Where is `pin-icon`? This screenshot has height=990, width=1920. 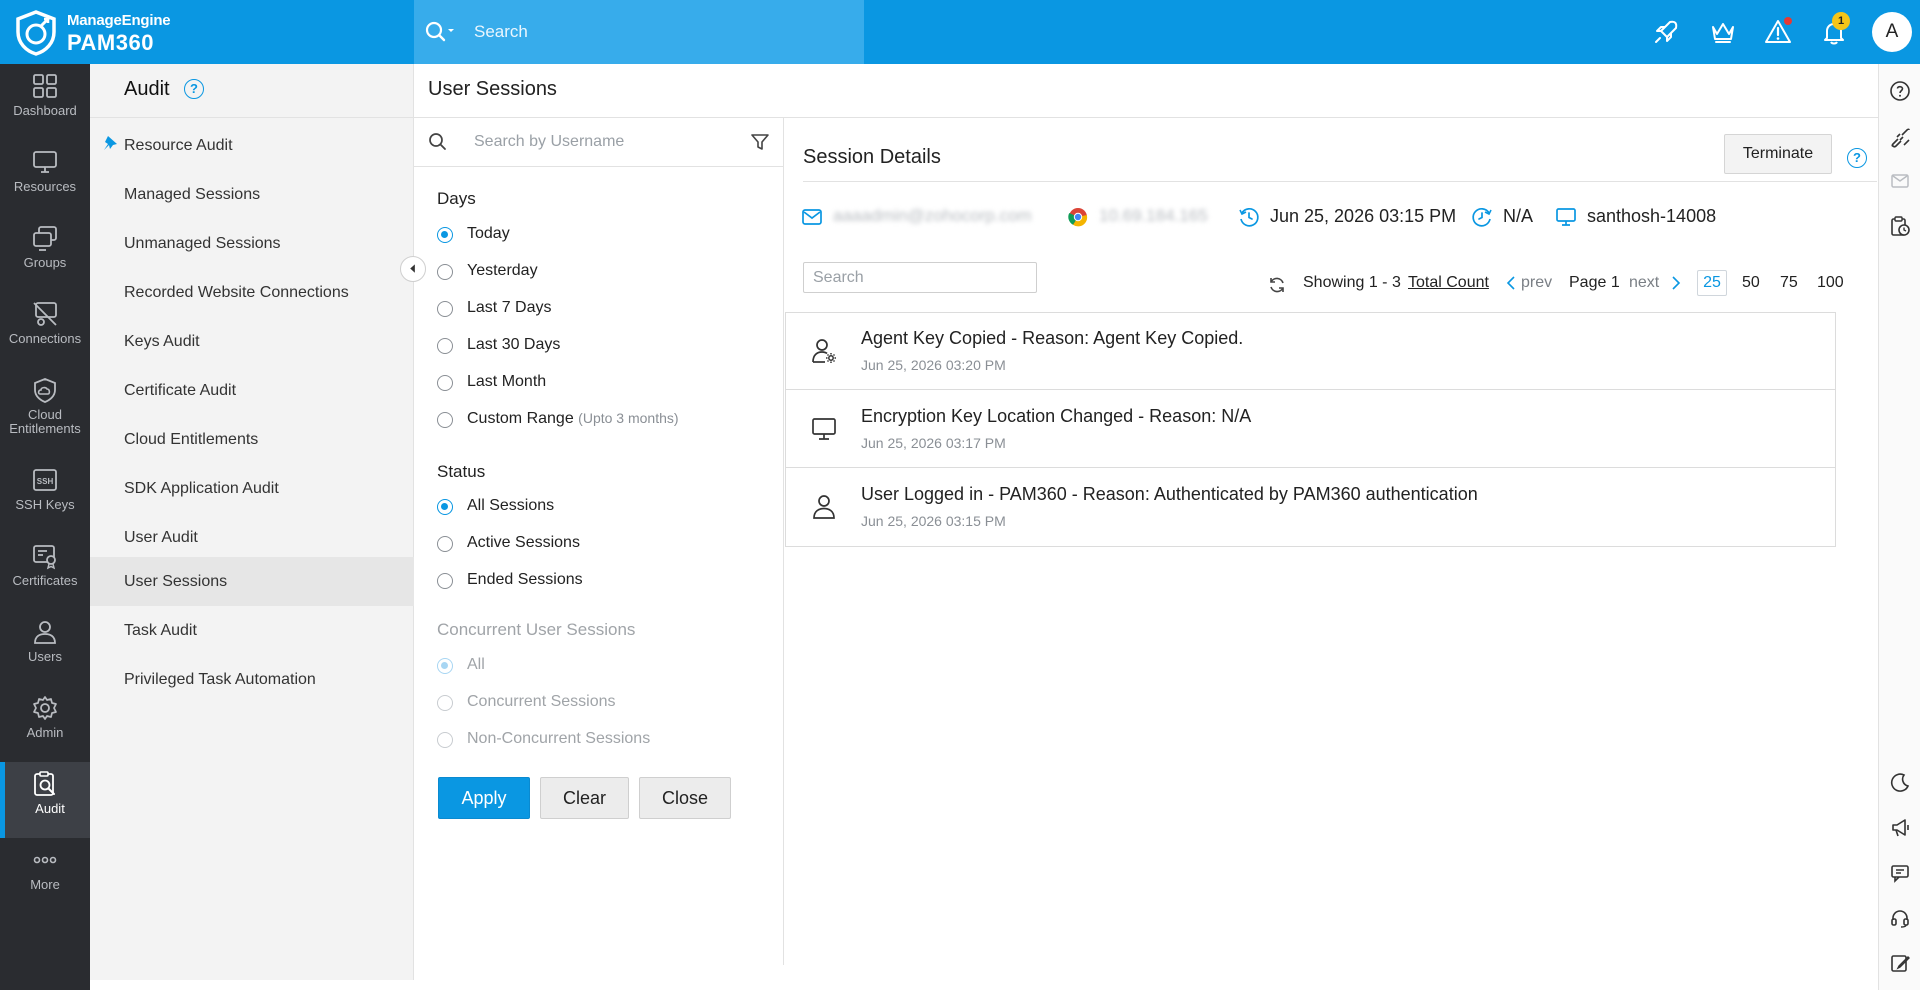 pin-icon is located at coordinates (110, 144).